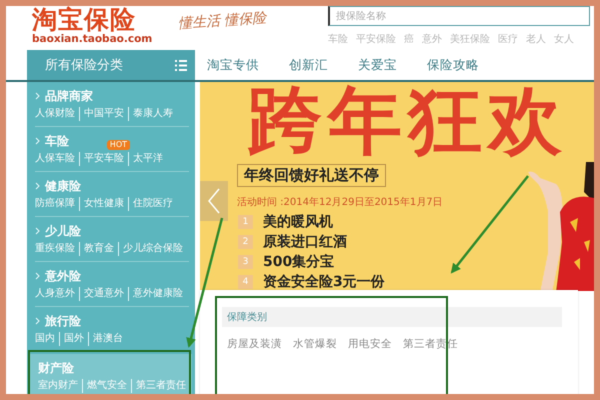 Image resolution: width=600 pixels, height=400 pixels. Describe the element at coordinates (370, 344) in the screenshot. I see `coverage-link: 用电安全` at that location.